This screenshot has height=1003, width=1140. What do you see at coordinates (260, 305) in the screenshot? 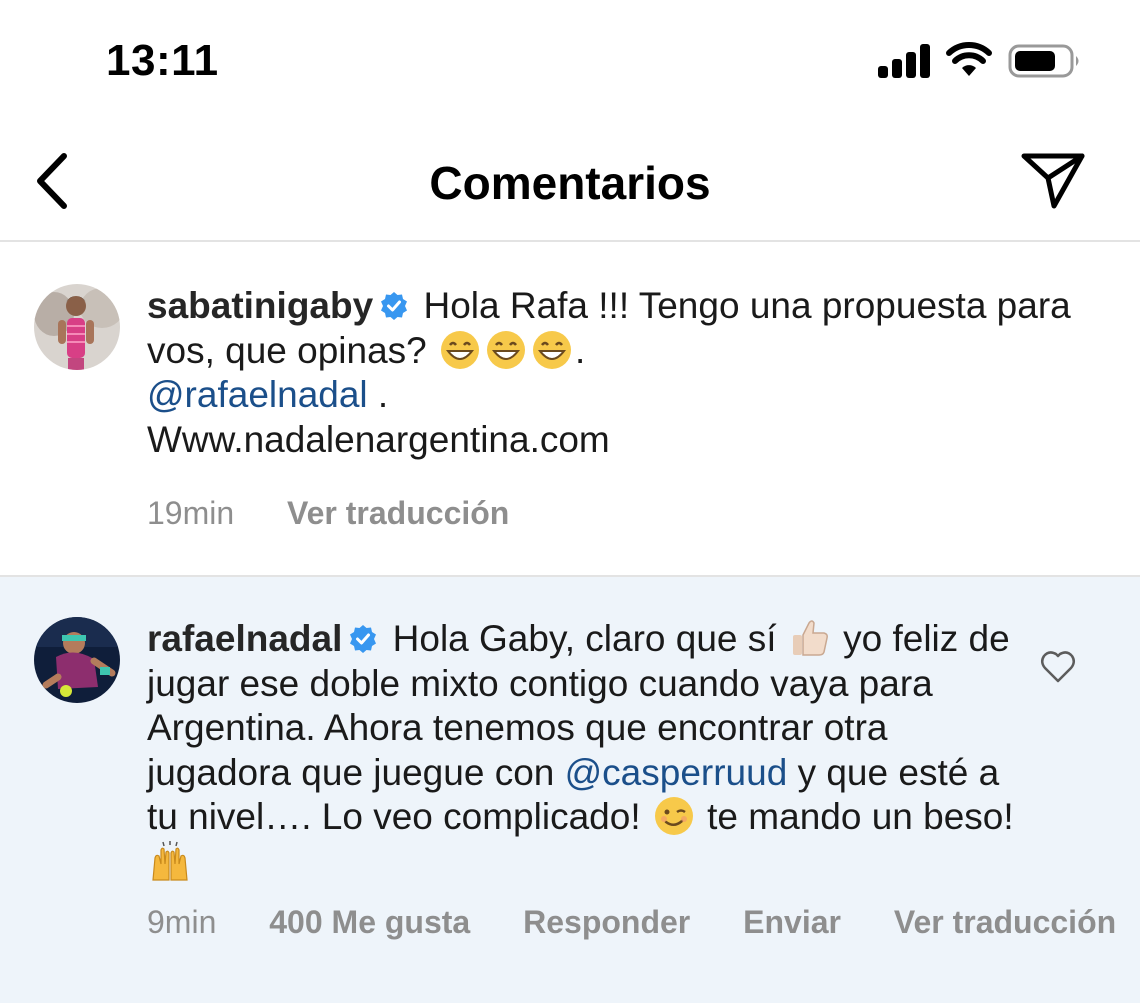
I see `comment-username: sabatinigaby` at bounding box center [260, 305].